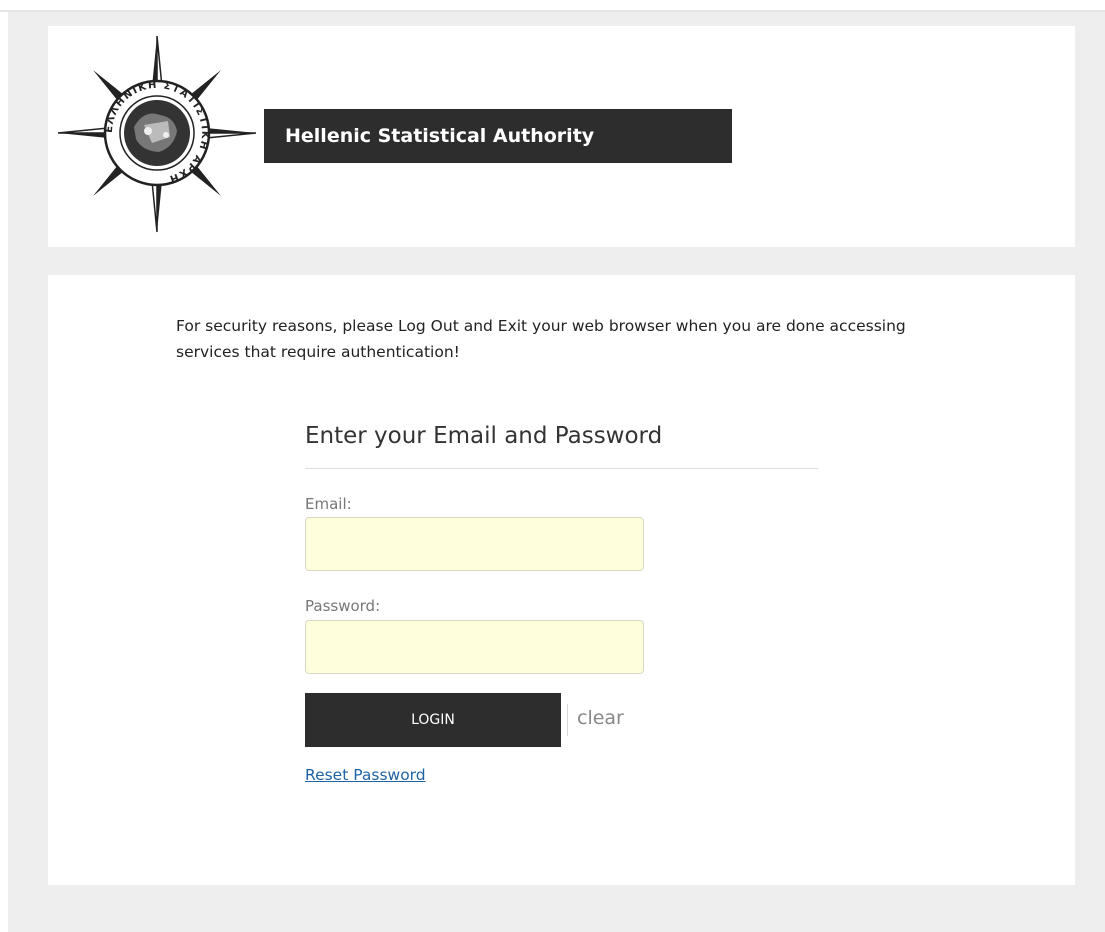 This screenshot has height=932, width=1105. I want to click on clear-link: clear, so click(600, 718).